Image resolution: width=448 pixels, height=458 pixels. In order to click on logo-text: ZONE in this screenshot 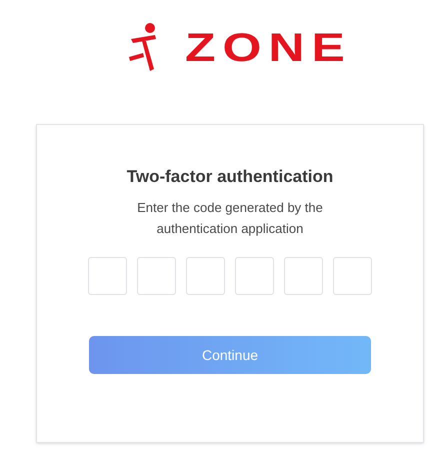, I will do `click(268, 48)`.